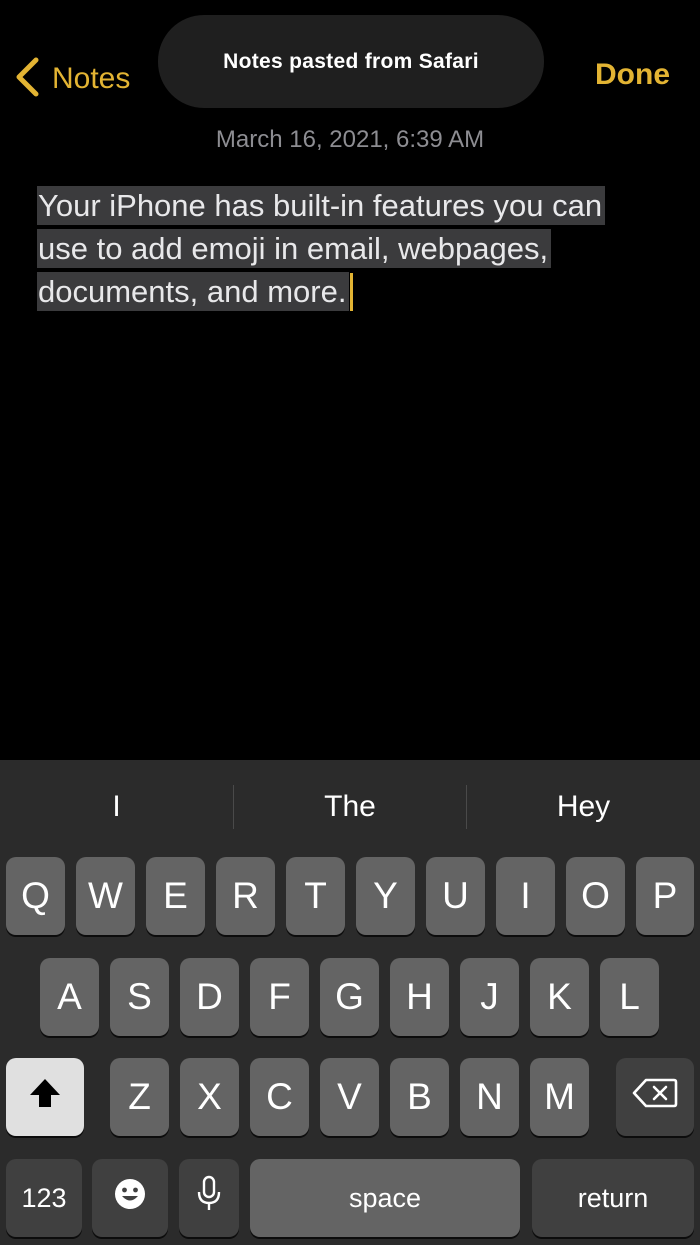 The image size is (700, 1245). What do you see at coordinates (44, 1198) in the screenshot?
I see `numbers-key: 123` at bounding box center [44, 1198].